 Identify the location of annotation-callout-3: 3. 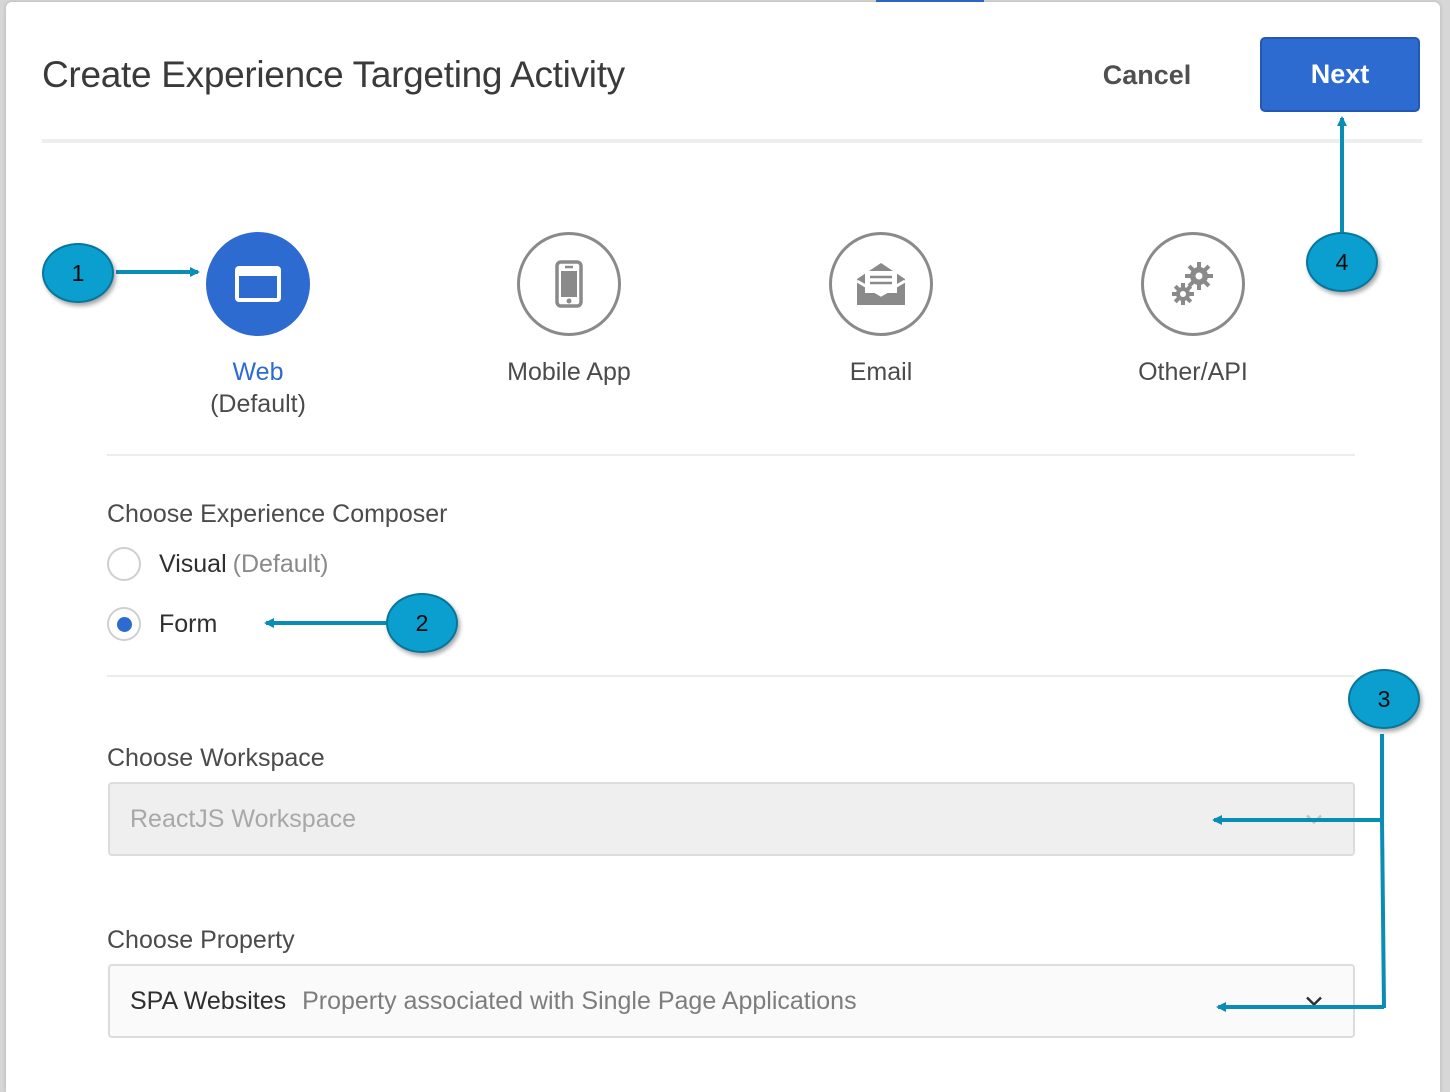
(1384, 699).